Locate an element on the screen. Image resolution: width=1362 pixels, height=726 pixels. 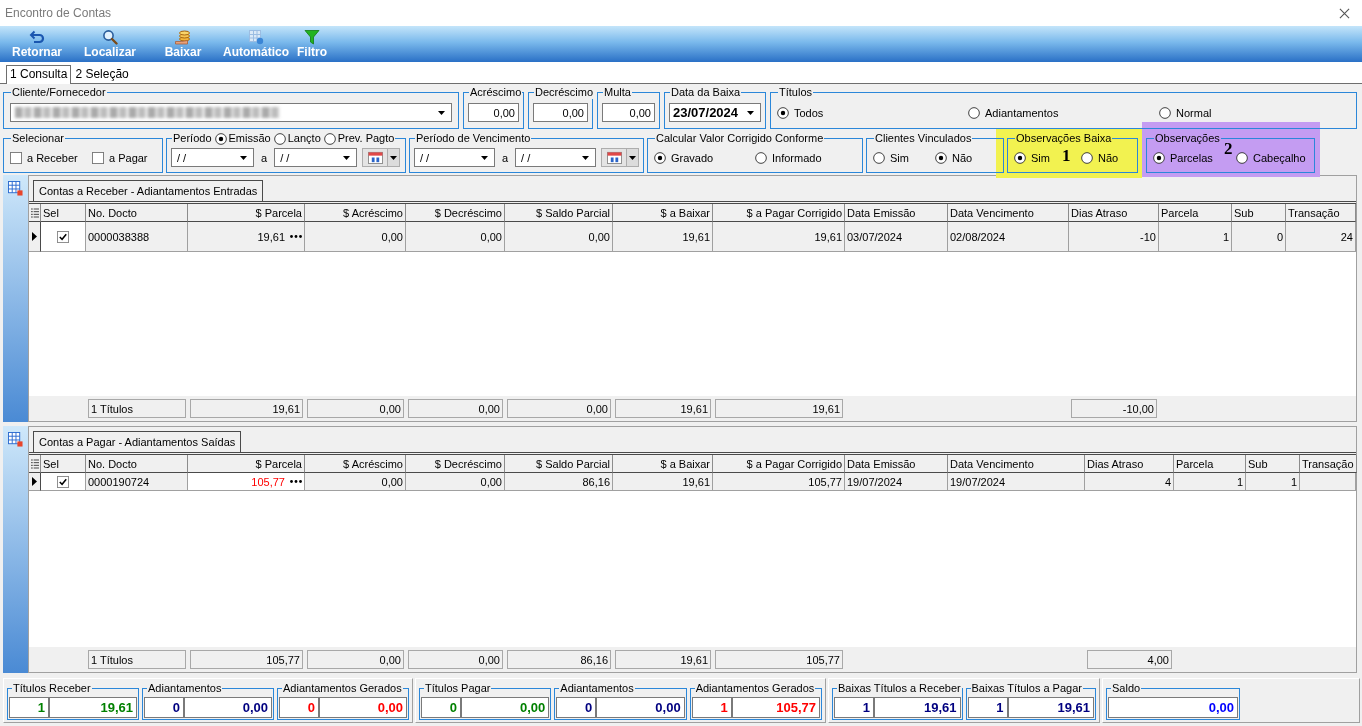
group-title: Adiantamentos Gerados is located at coordinates (342, 688).